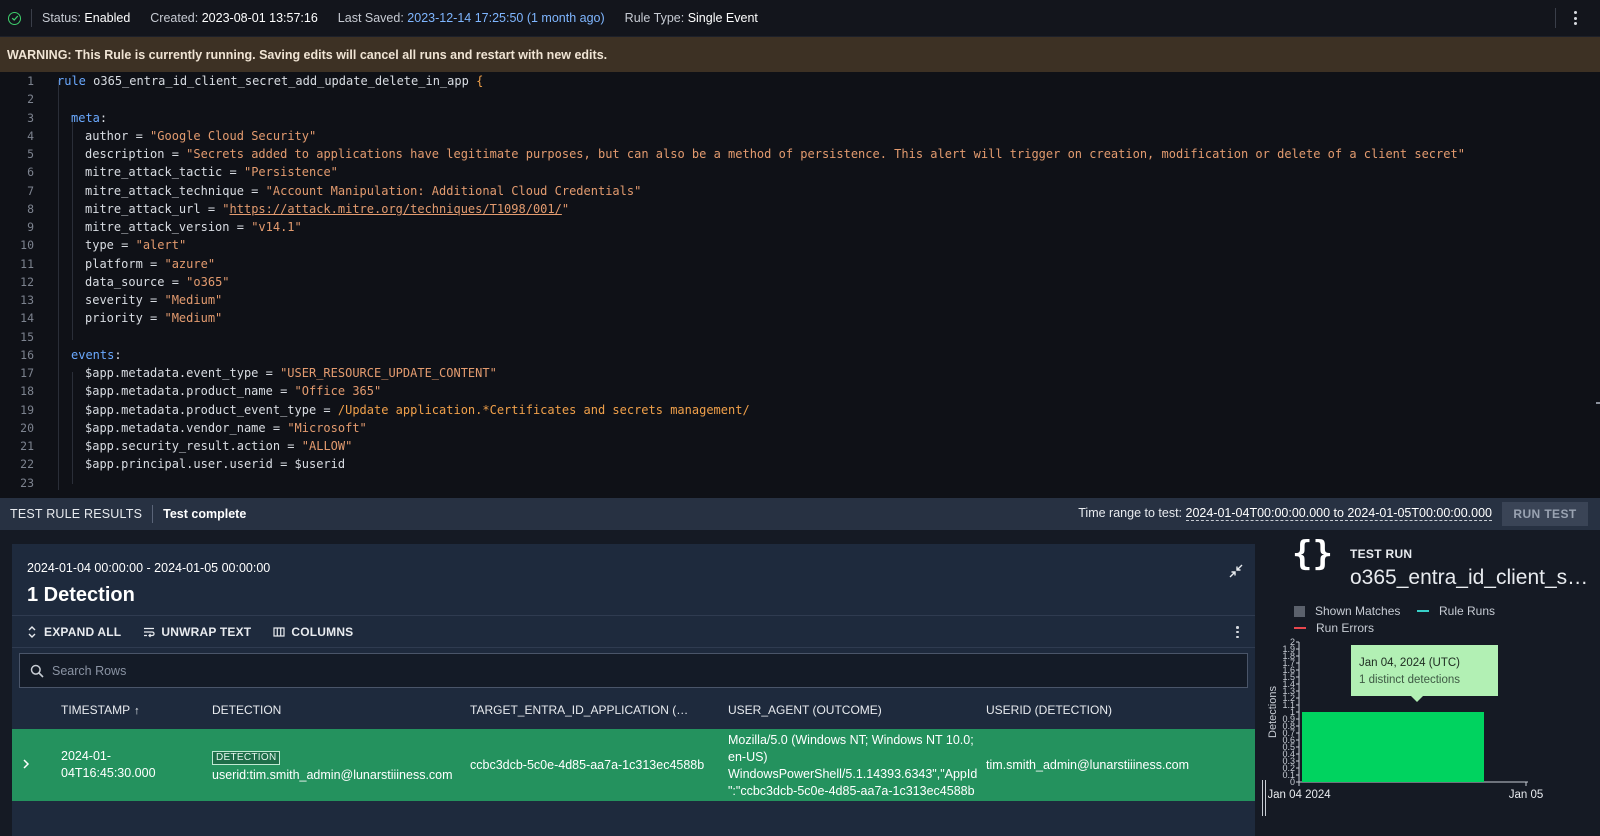 Image resolution: width=1600 pixels, height=836 pixels. Describe the element at coordinates (150, 263) in the screenshot. I see `code-text: platform = "azure"` at that location.